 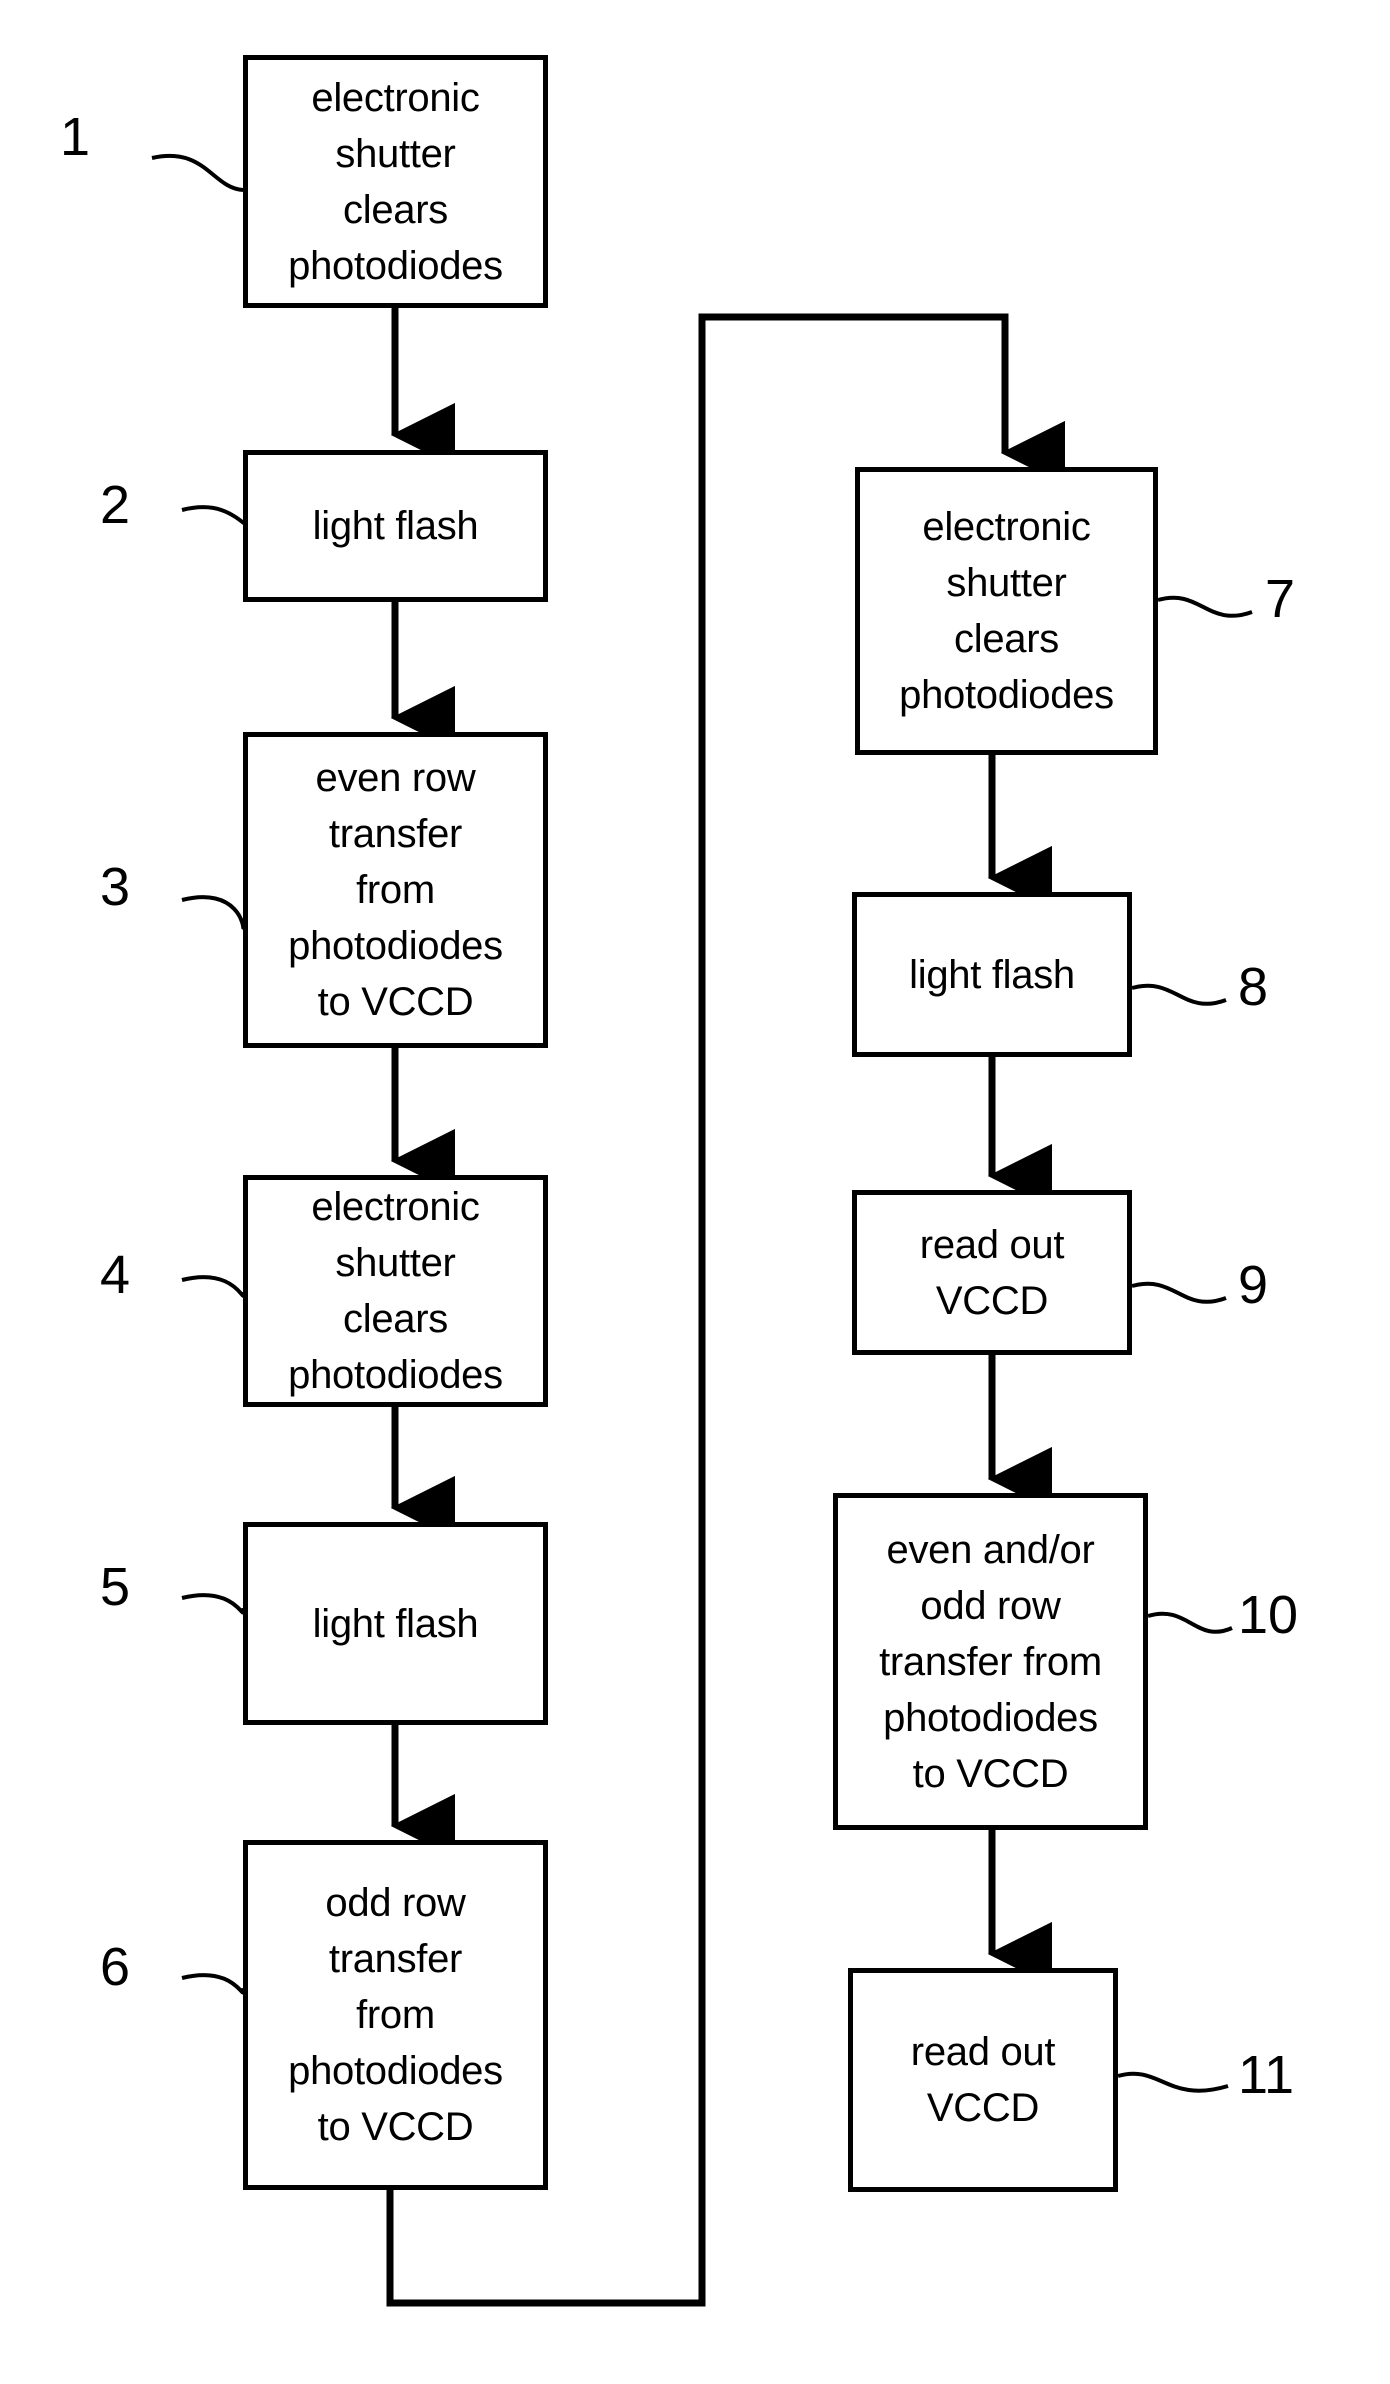 What do you see at coordinates (1253, 1285) in the screenshot?
I see `reference-numeral-9: 9` at bounding box center [1253, 1285].